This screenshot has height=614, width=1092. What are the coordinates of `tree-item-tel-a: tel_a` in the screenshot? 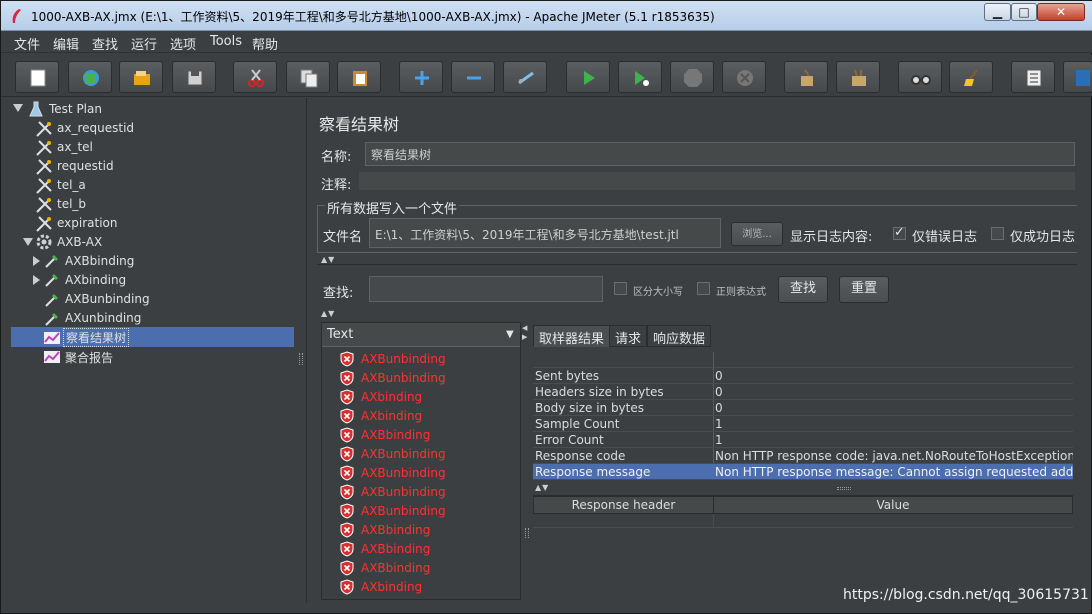 It's located at (110, 185).